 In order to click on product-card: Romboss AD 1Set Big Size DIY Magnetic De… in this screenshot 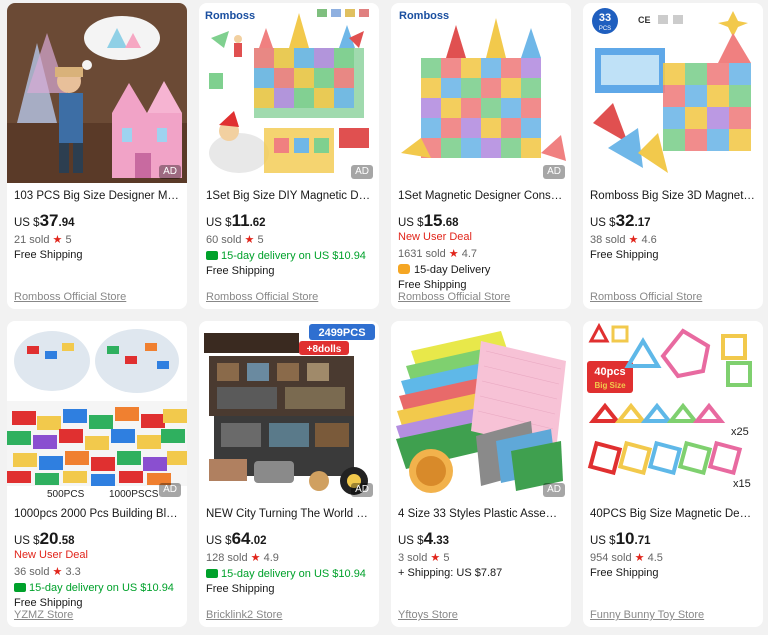, I will do `click(289, 156)`.